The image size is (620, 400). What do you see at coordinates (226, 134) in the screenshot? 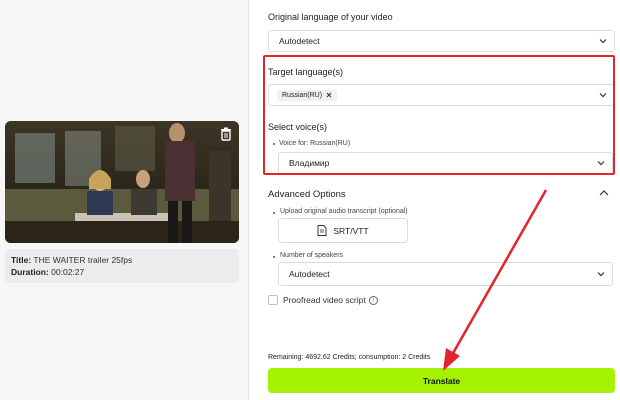
I see `trash-icon` at bounding box center [226, 134].